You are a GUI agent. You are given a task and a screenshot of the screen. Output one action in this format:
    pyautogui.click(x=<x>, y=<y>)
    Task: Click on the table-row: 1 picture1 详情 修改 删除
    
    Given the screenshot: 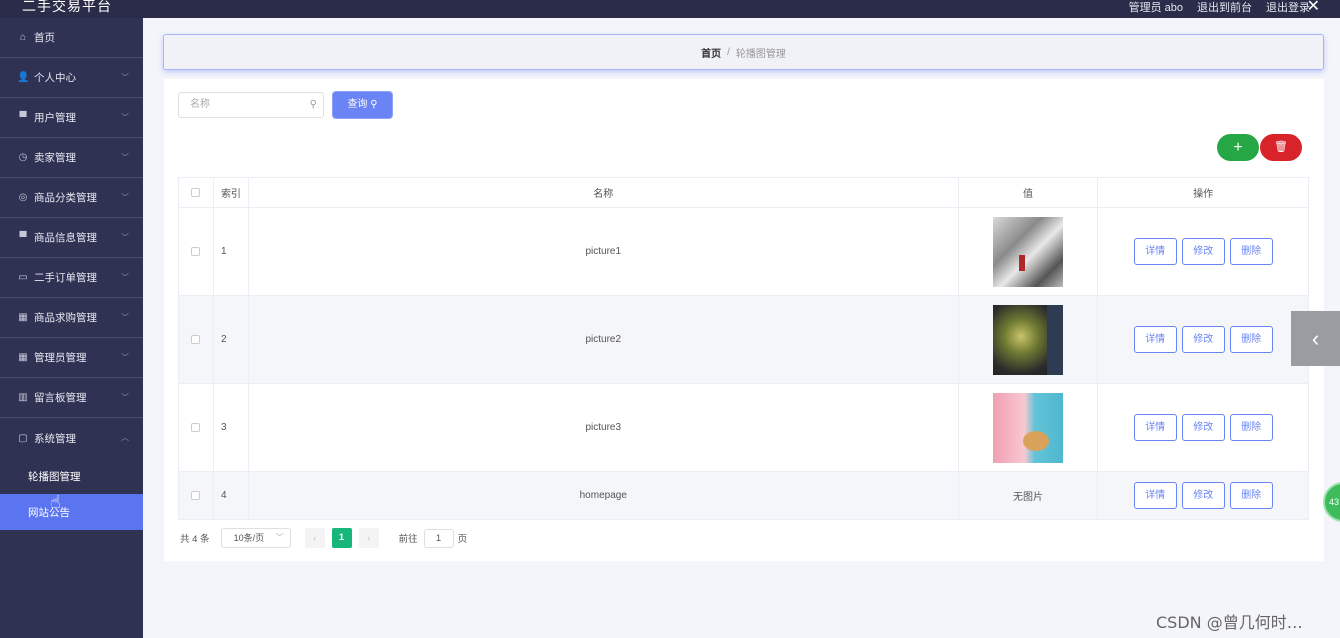 What is the action you would take?
    pyautogui.click(x=743, y=252)
    